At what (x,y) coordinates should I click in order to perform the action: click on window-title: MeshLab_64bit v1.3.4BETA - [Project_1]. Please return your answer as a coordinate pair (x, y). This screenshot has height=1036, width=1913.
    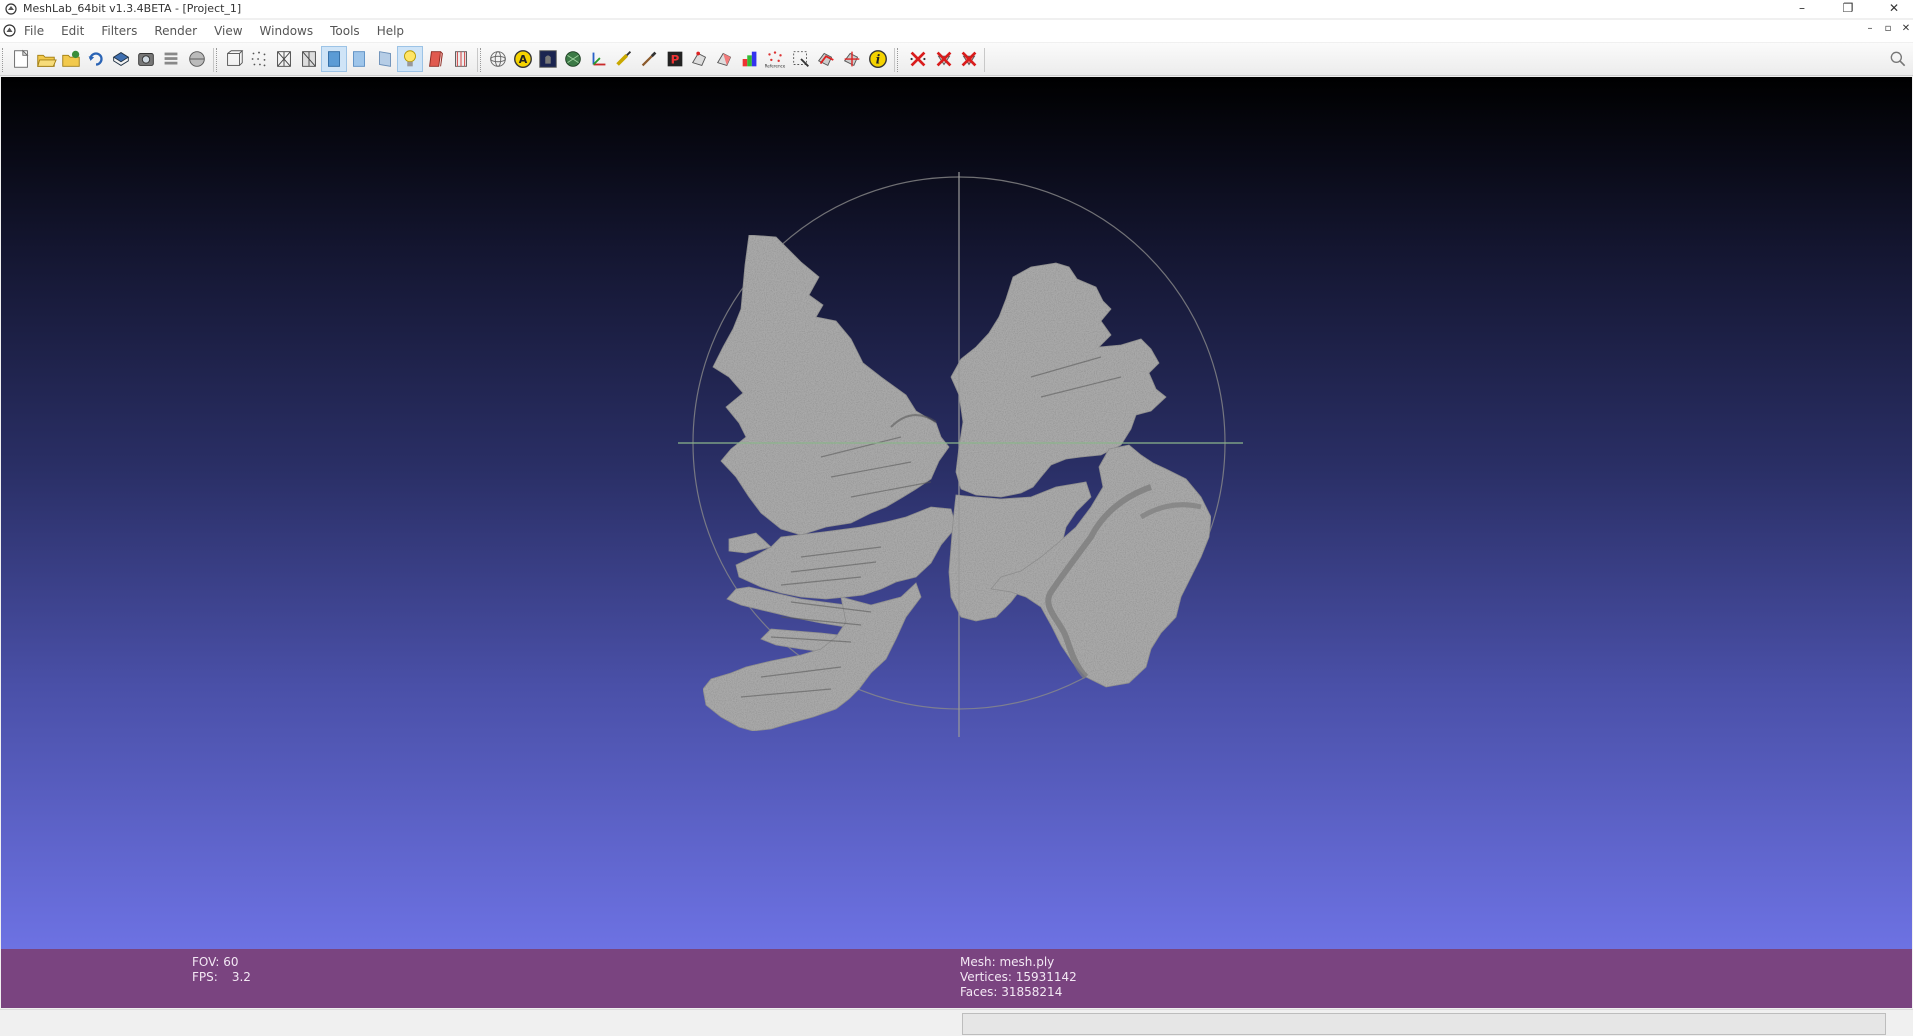
    Looking at the image, I should click on (132, 8).